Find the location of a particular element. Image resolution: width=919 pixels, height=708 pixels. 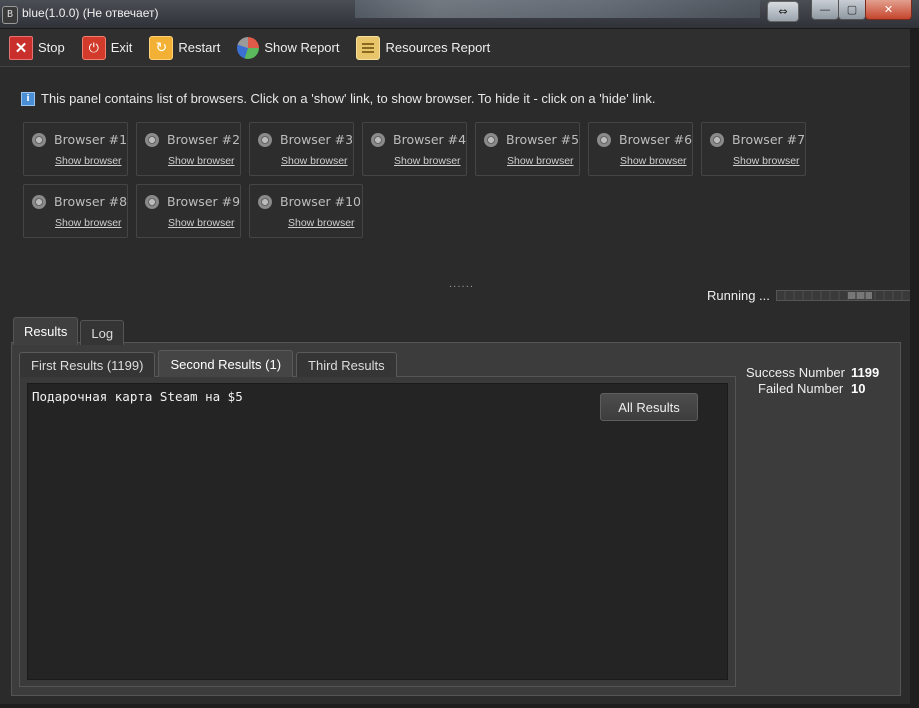

result-line: Подарочная карта Steam на $5 is located at coordinates (137, 396).